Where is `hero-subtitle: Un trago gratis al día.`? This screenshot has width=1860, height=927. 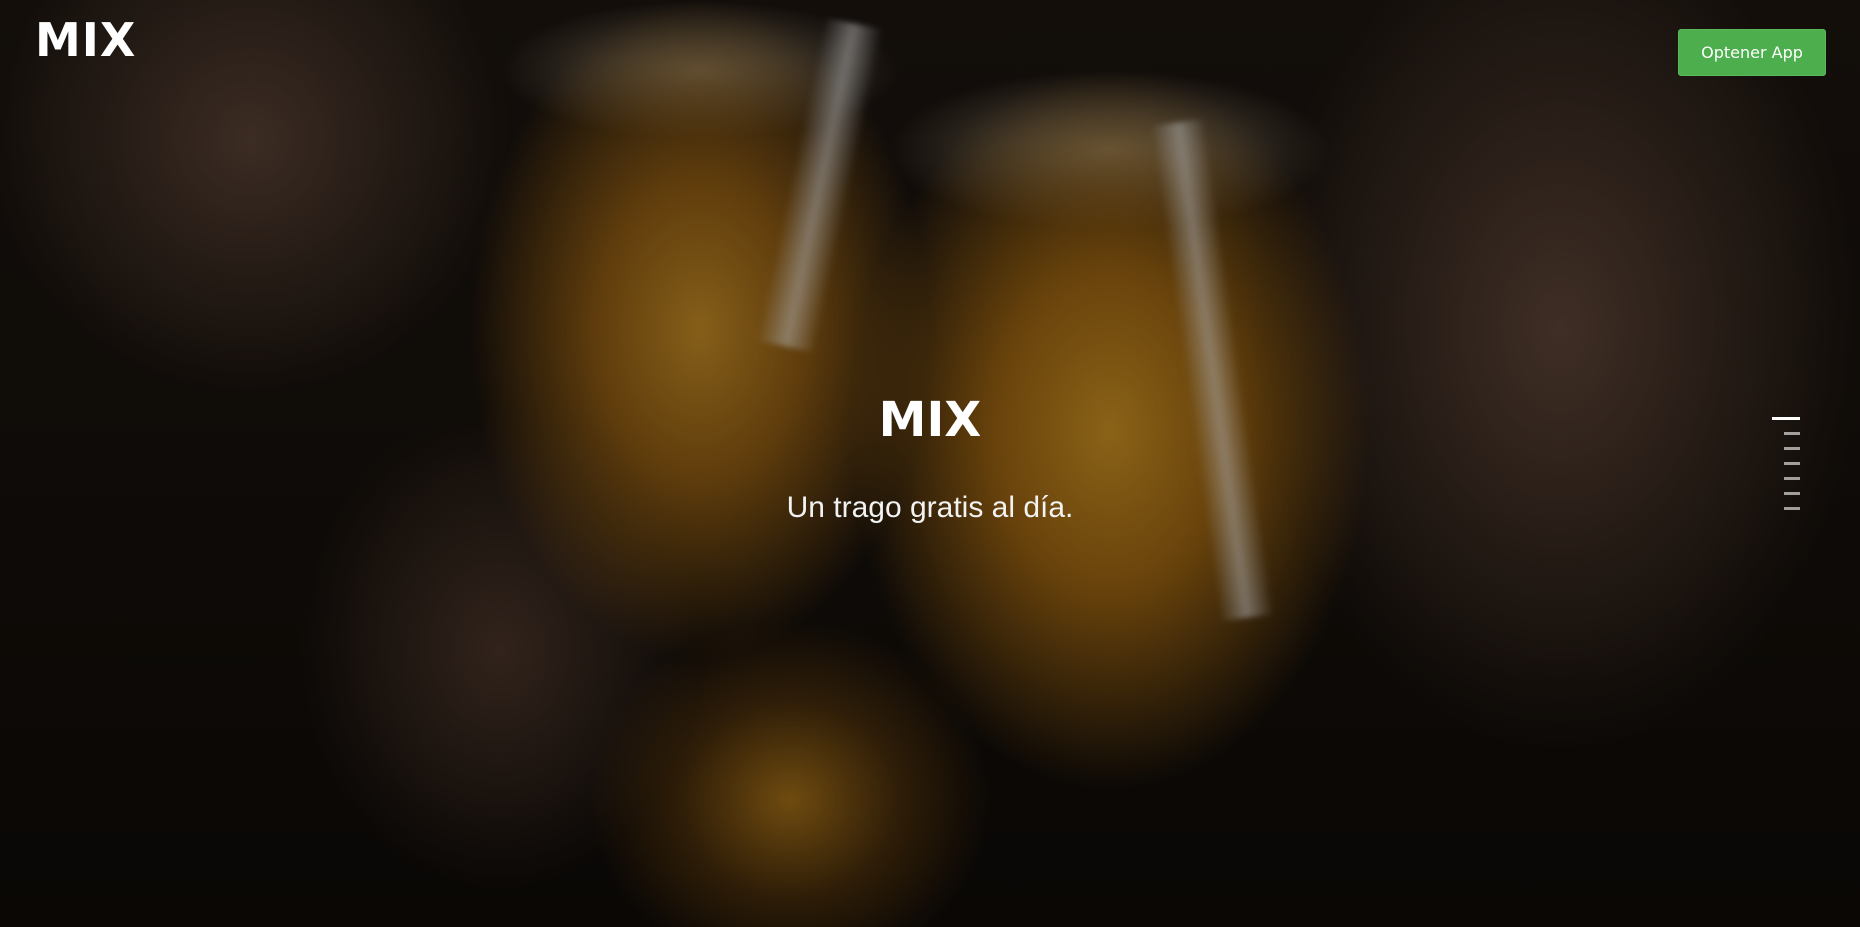
hero-subtitle: Un trago gratis al día. is located at coordinates (930, 507).